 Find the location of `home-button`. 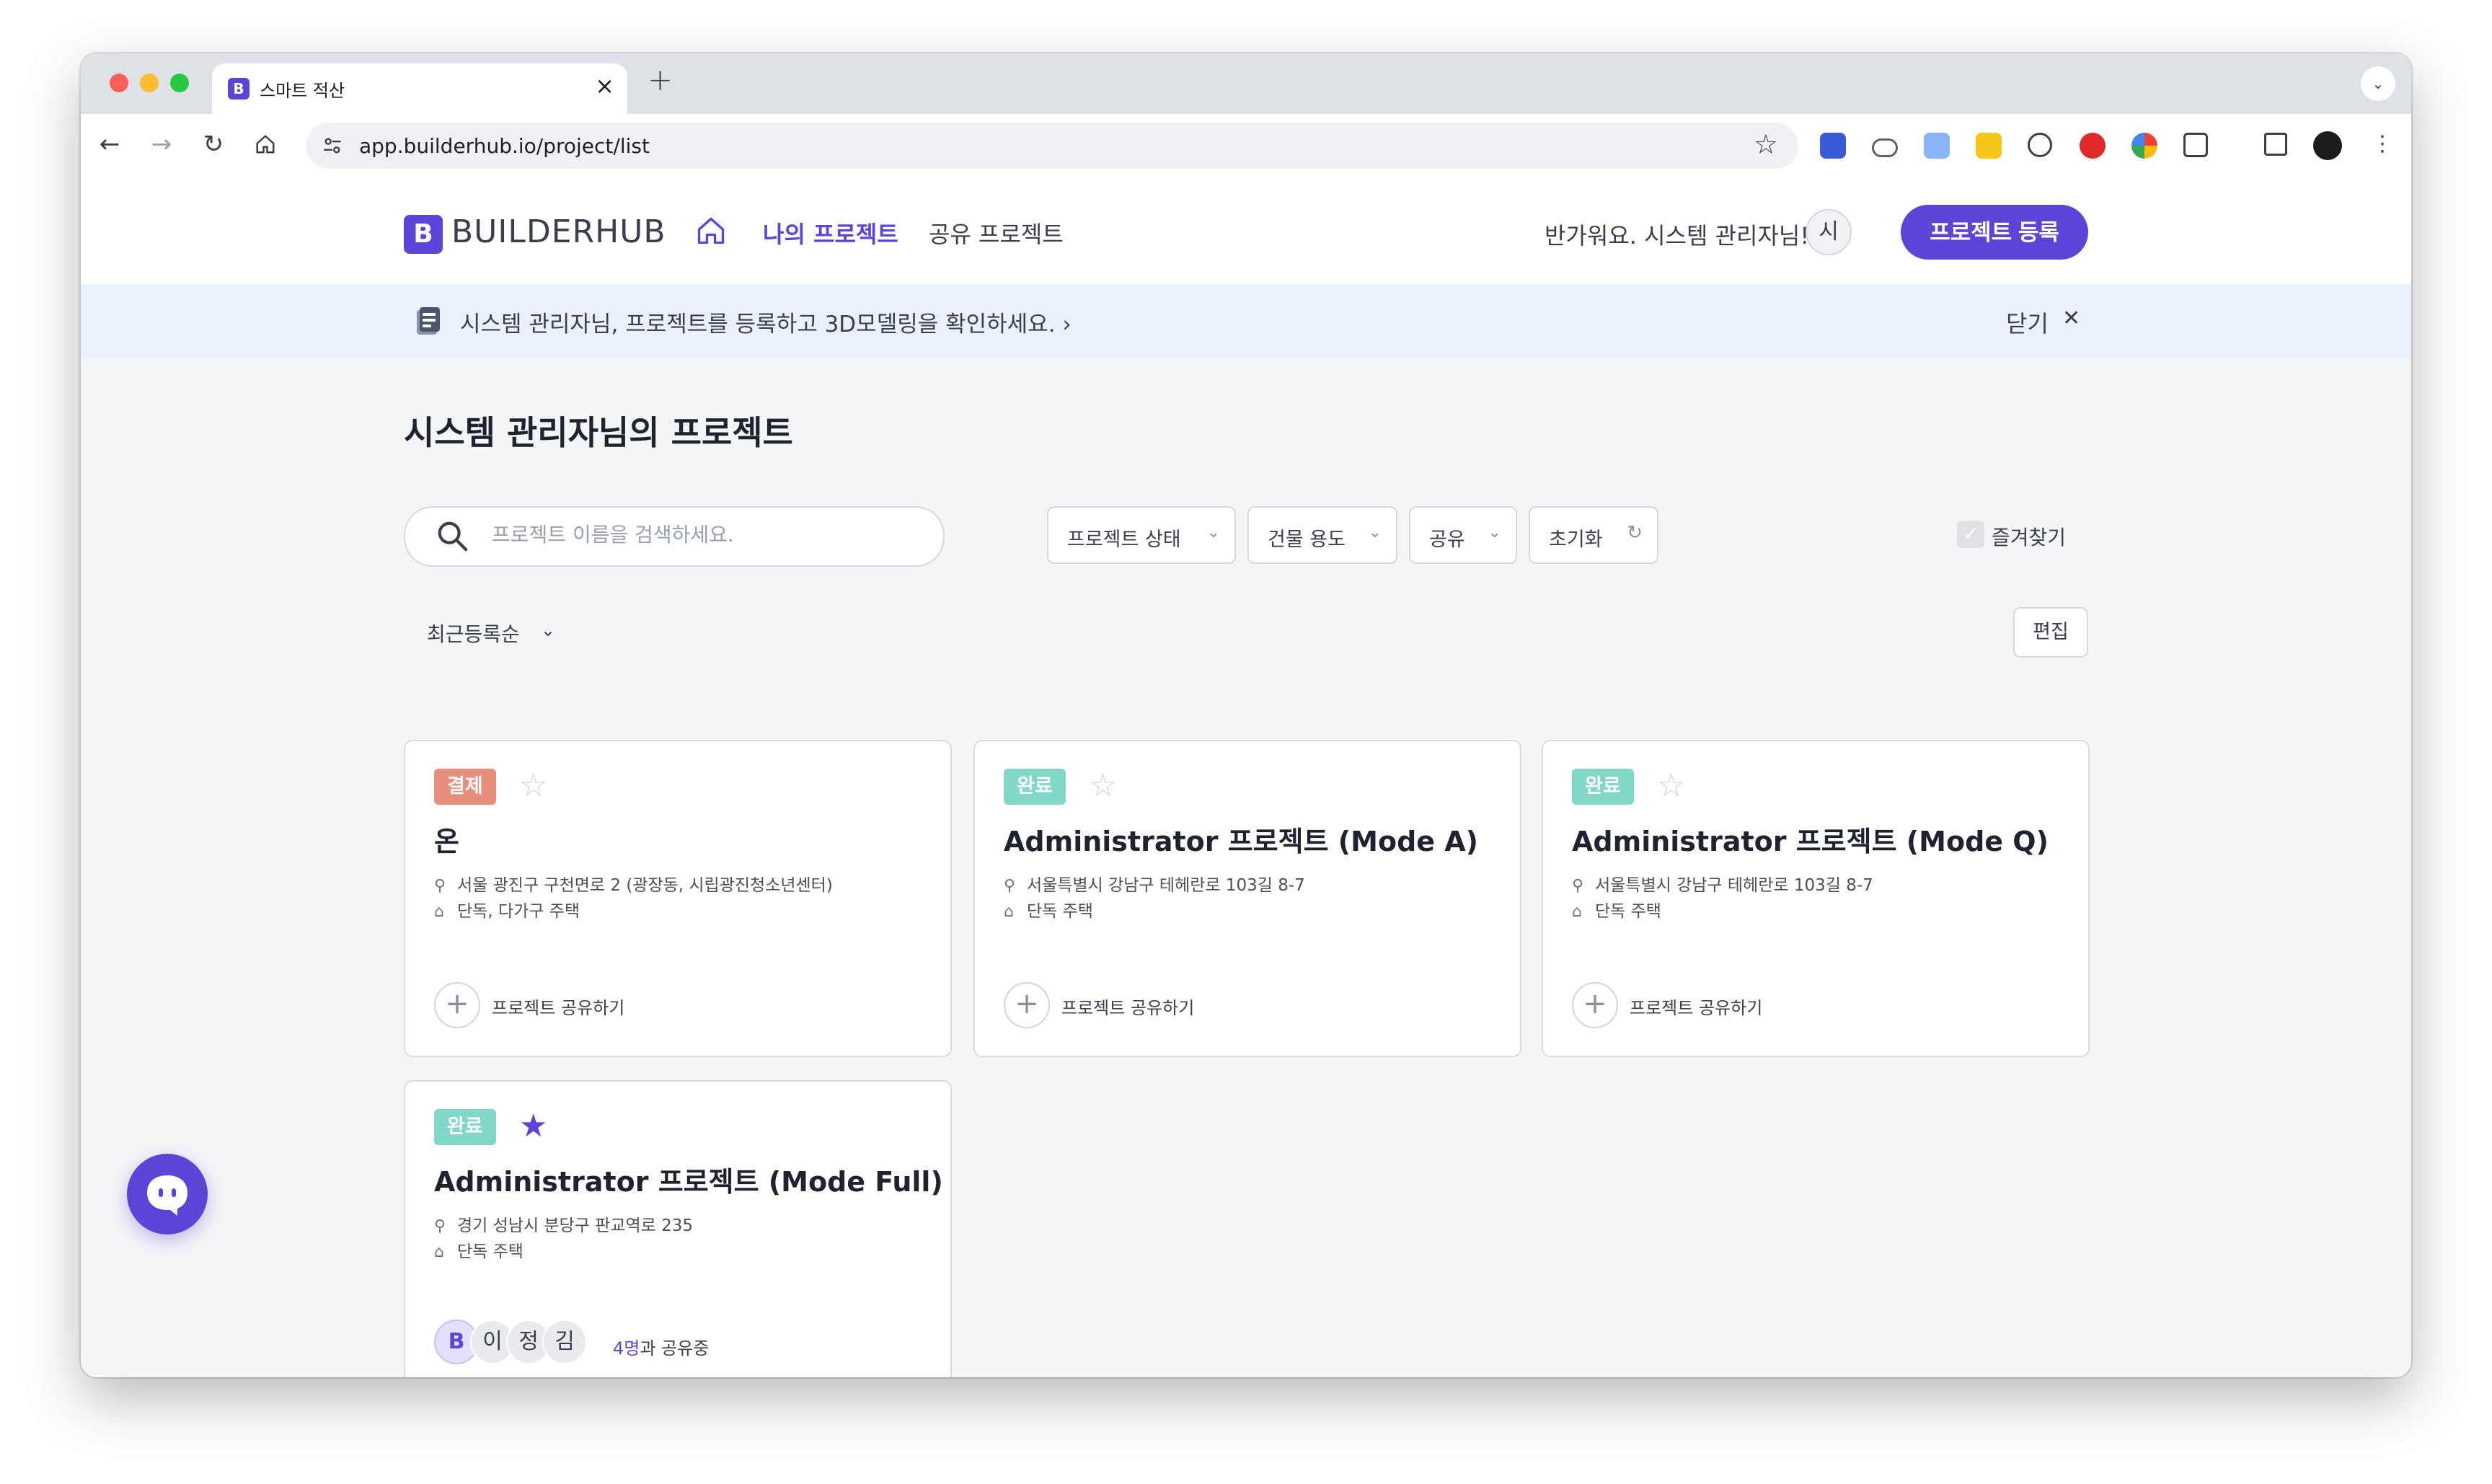

home-button is located at coordinates (265, 144).